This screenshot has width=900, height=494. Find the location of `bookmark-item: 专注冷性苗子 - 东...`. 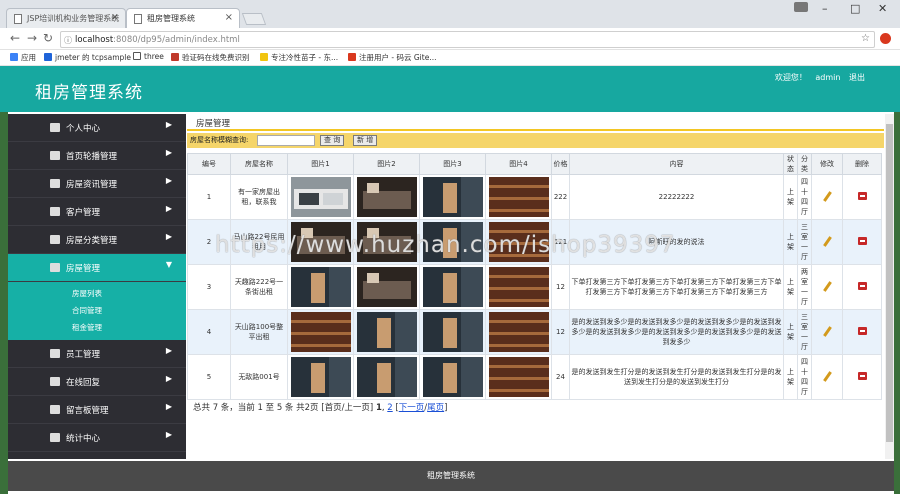

bookmark-item: 专注冷性苗子 - 东... is located at coordinates (299, 57).